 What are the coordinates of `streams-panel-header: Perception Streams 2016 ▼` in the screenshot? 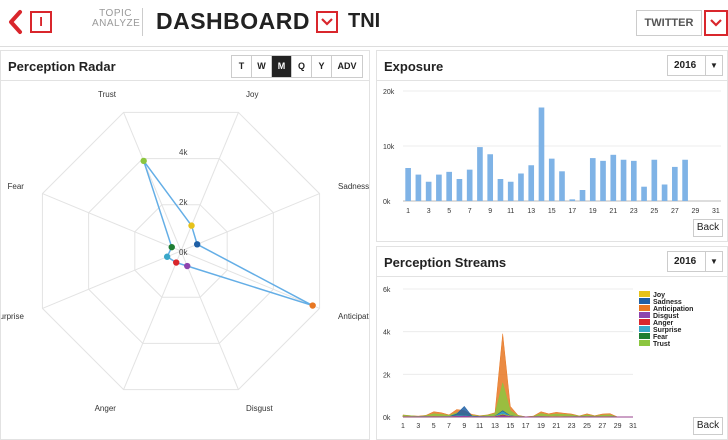 It's located at (552, 262).